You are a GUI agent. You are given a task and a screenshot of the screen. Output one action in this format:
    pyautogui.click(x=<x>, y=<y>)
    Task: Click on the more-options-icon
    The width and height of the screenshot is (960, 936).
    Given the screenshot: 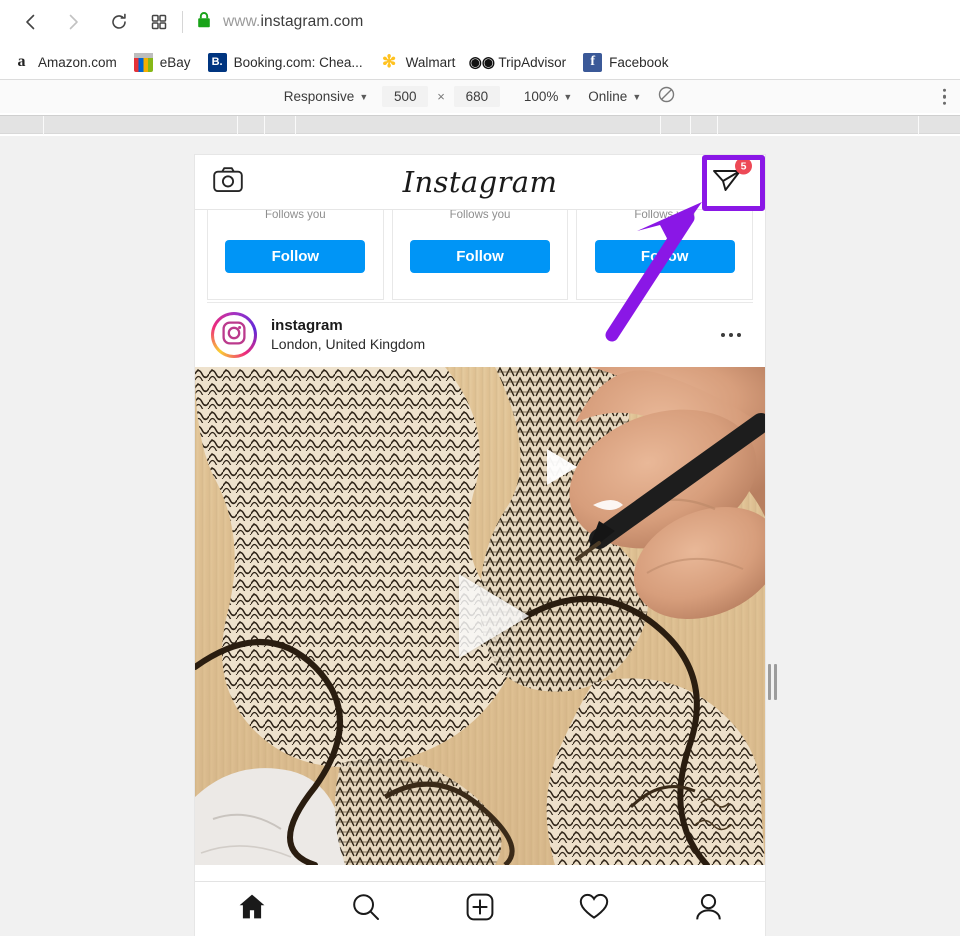 What is the action you would take?
    pyautogui.click(x=723, y=335)
    